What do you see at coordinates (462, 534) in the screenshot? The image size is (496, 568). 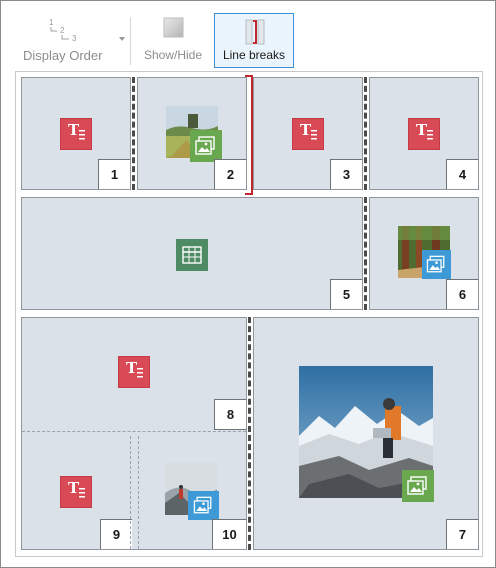 I see `cell-number: 7` at bounding box center [462, 534].